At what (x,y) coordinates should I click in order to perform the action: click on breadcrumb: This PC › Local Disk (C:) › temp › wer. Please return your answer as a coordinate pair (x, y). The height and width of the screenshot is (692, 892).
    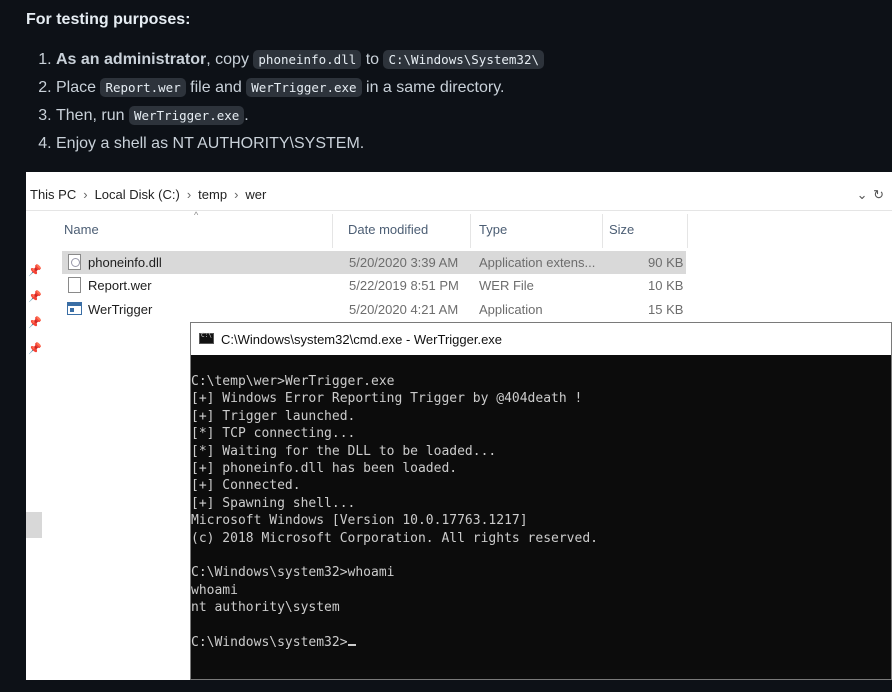
    Looking at the image, I should click on (148, 194).